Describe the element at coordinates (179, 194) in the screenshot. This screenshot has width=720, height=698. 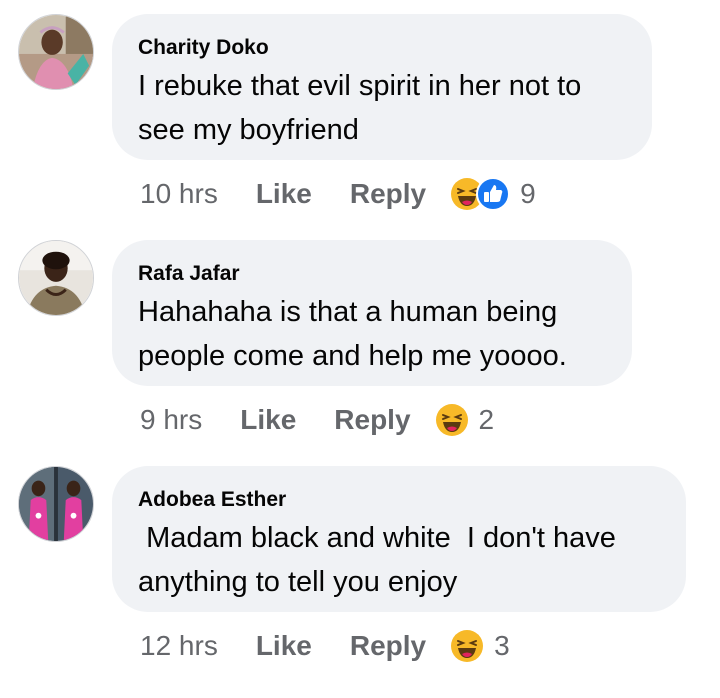
I see `comment-timestamp: 10 hrs` at that location.